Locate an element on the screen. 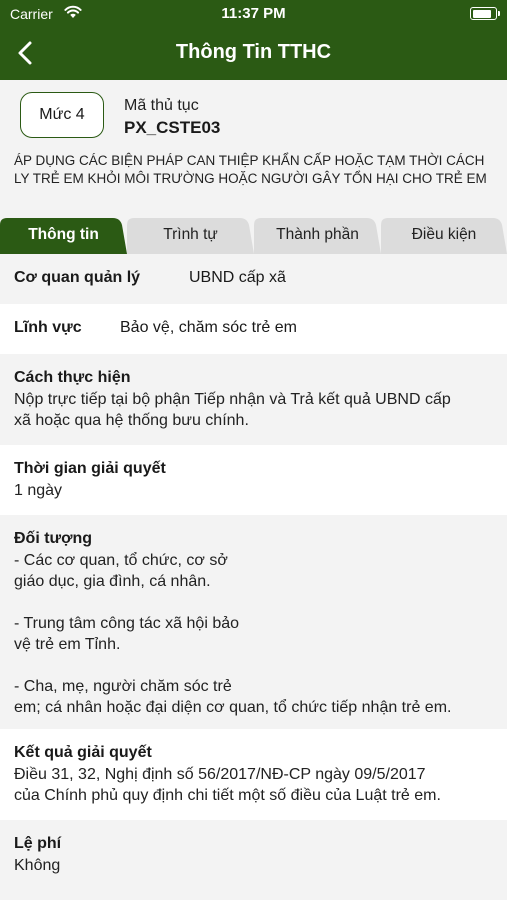 The width and height of the screenshot is (507, 900). tab-trinh-tu: Trình tự is located at coordinates (190, 235).